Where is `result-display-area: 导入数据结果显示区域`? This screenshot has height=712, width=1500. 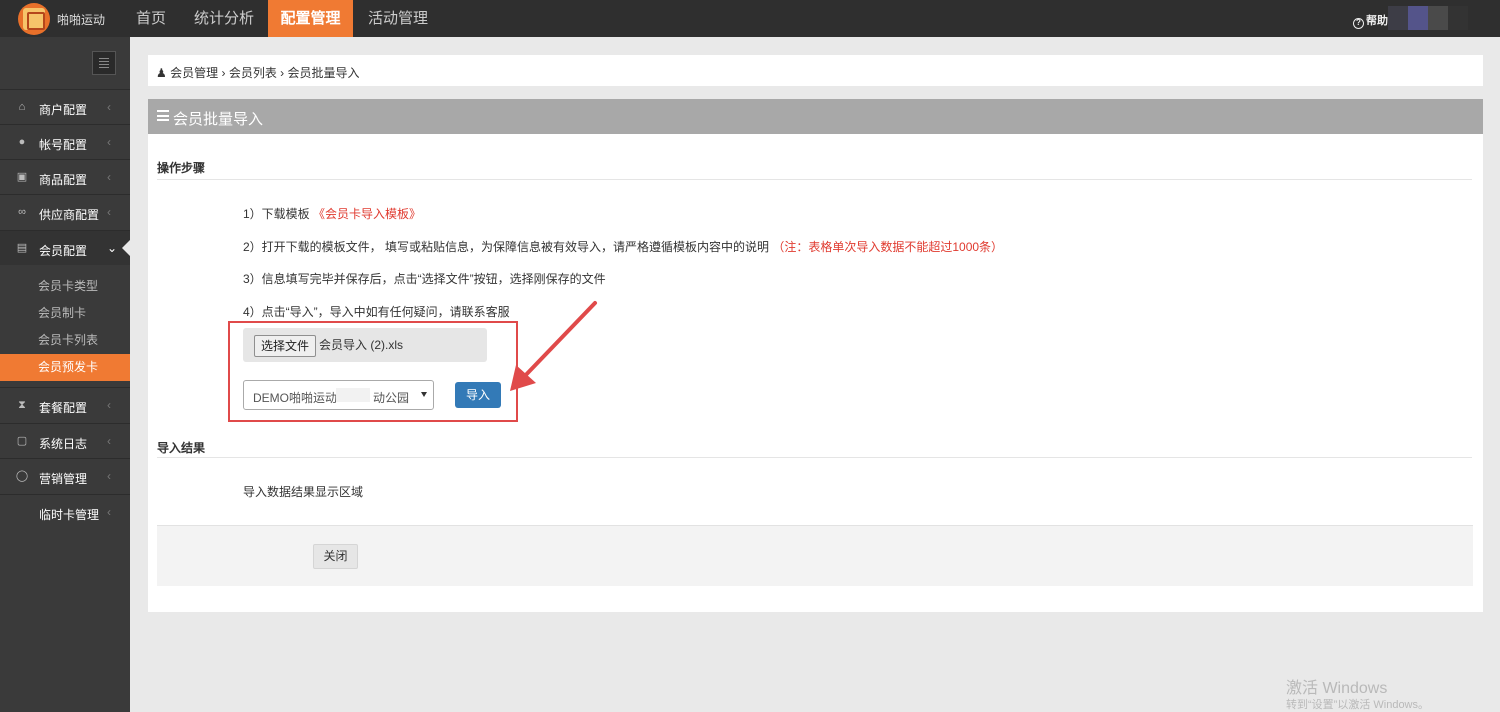 result-display-area: 导入数据结果显示区域 is located at coordinates (303, 492).